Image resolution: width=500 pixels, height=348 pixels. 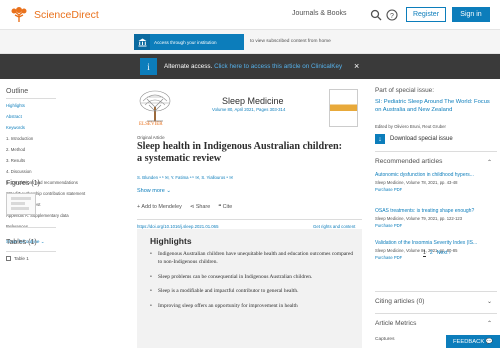 What do you see at coordinates (15, 160) in the screenshot?
I see `outline-item: 3. Results` at bounding box center [15, 160].